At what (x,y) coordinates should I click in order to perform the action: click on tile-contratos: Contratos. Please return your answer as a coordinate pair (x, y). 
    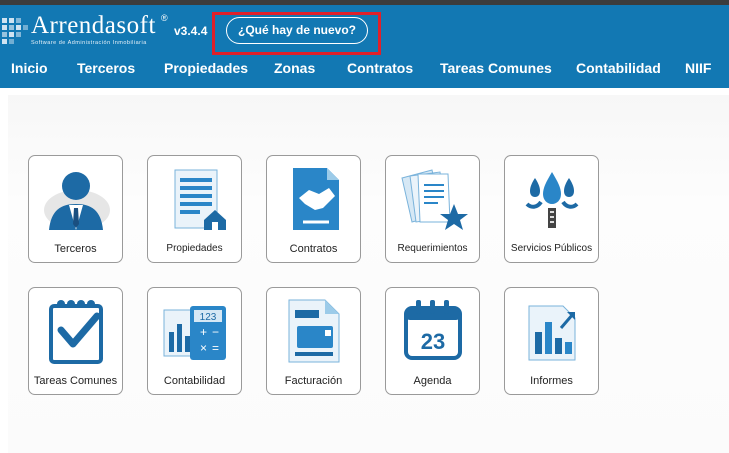
    Looking at the image, I should click on (313, 209).